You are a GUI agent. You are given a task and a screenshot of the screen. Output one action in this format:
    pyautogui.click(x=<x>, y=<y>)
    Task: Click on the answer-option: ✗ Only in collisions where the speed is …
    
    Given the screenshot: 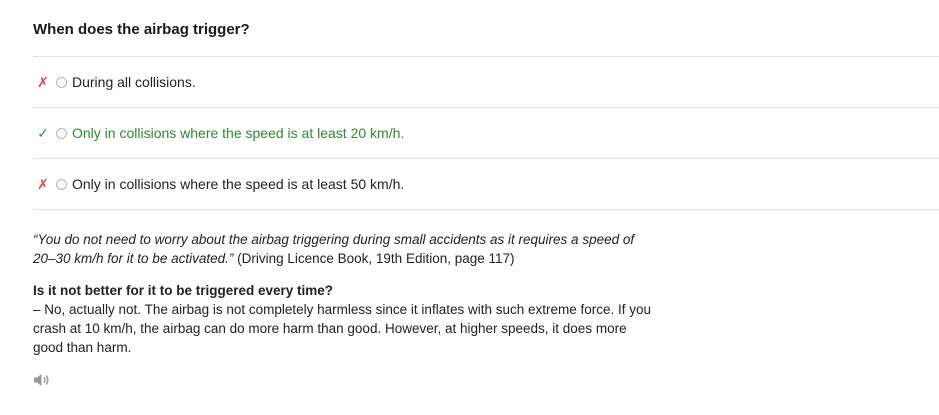 What is the action you would take?
    pyautogui.click(x=486, y=184)
    